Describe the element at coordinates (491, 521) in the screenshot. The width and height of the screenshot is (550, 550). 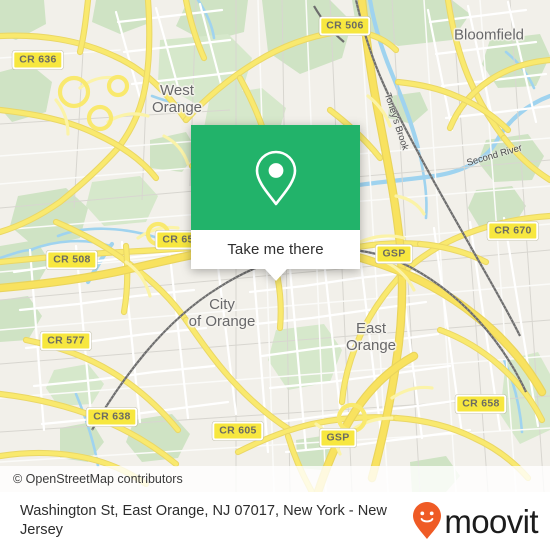
I see `moovit-wordmark: moovit` at that location.